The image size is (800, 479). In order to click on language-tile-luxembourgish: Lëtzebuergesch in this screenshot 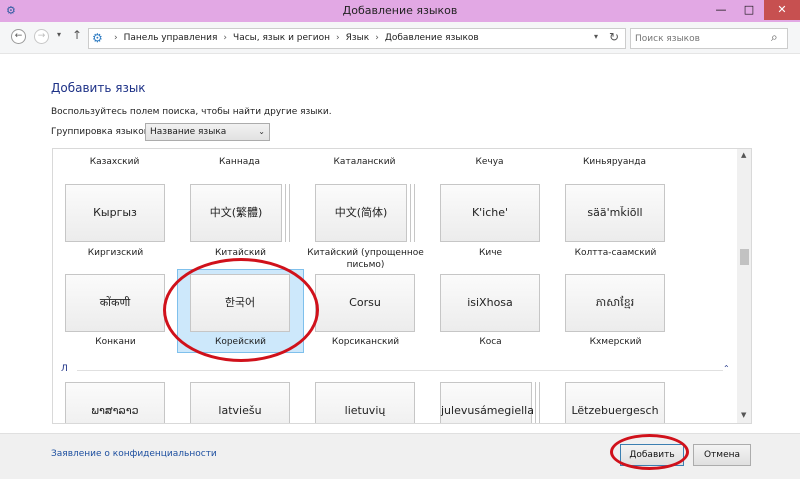, I will do `click(615, 402)`.